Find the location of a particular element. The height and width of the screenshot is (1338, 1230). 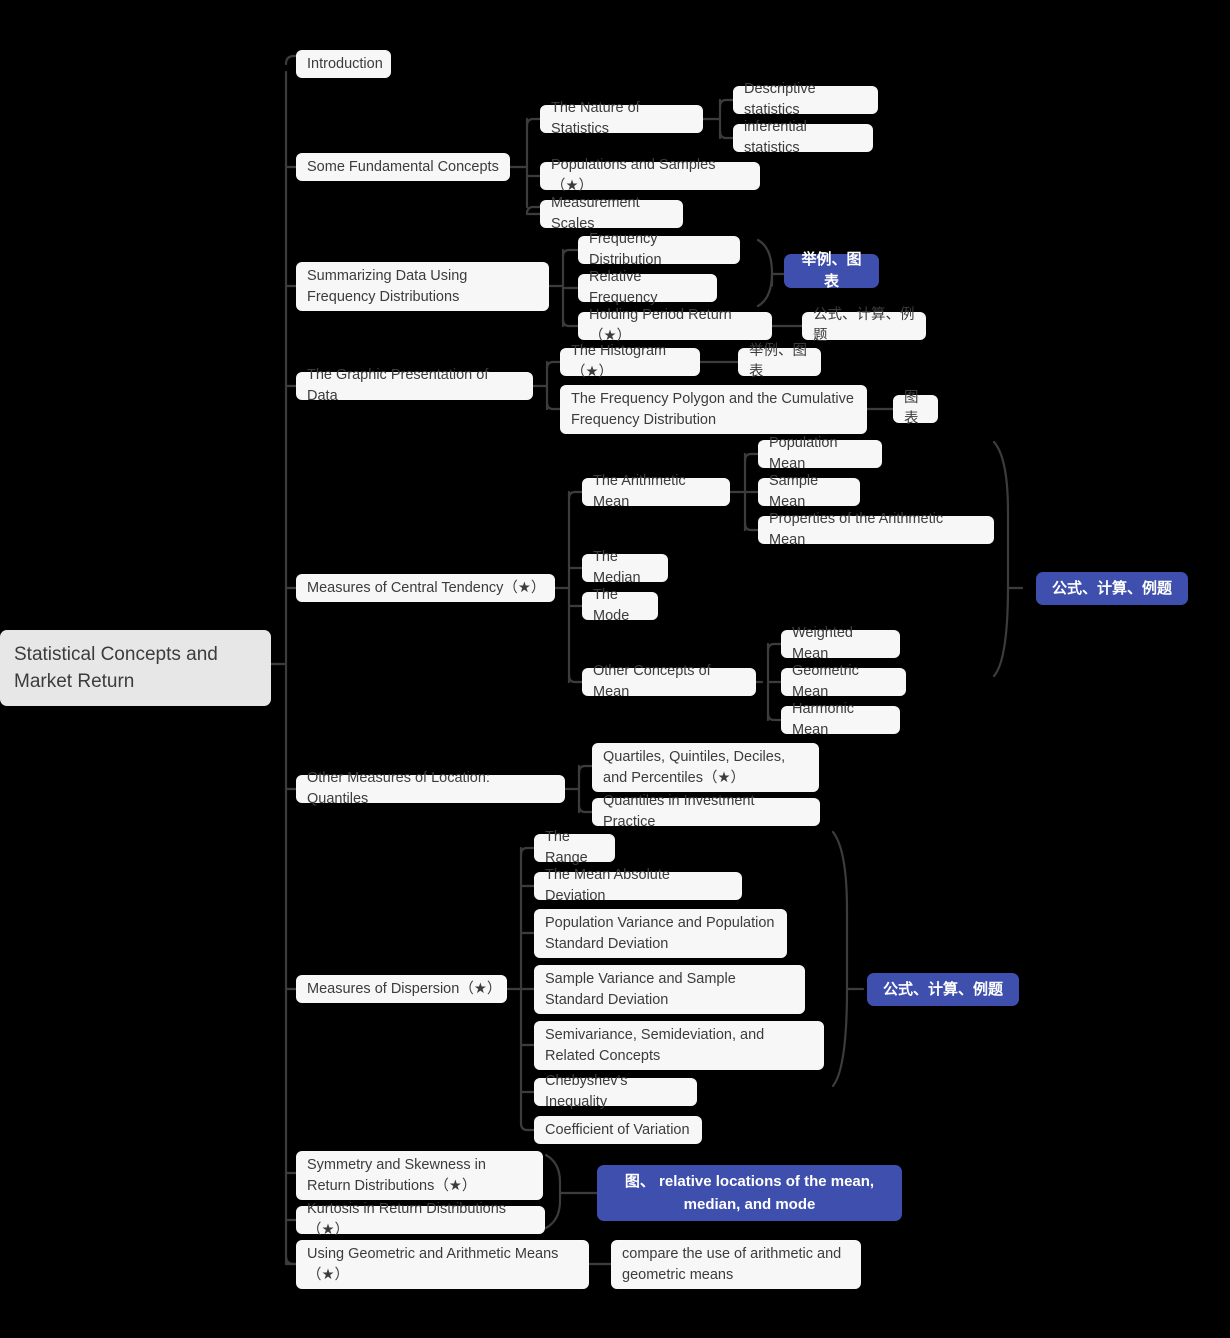

root-label: Statistical Concepts and Market Return is located at coordinates (116, 668).